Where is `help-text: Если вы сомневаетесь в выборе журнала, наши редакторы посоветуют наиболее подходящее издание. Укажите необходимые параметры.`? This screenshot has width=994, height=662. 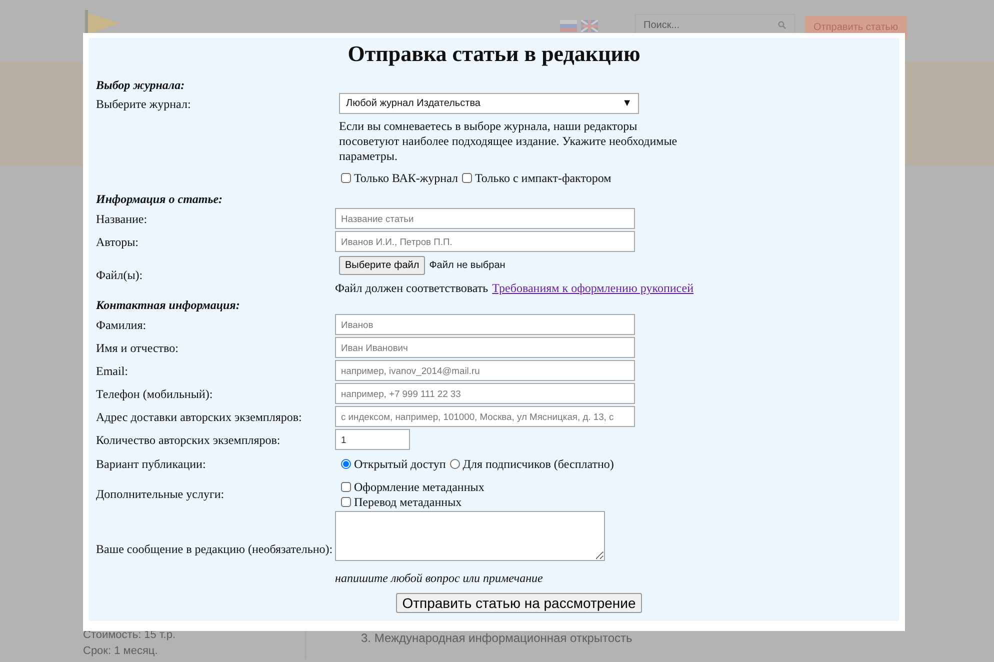
help-text: Если вы сомневаетесь в выборе журнала, наши редакторы посоветуют наиболее подходящее издание. Укажите необходимые параметры. is located at coordinates (508, 141).